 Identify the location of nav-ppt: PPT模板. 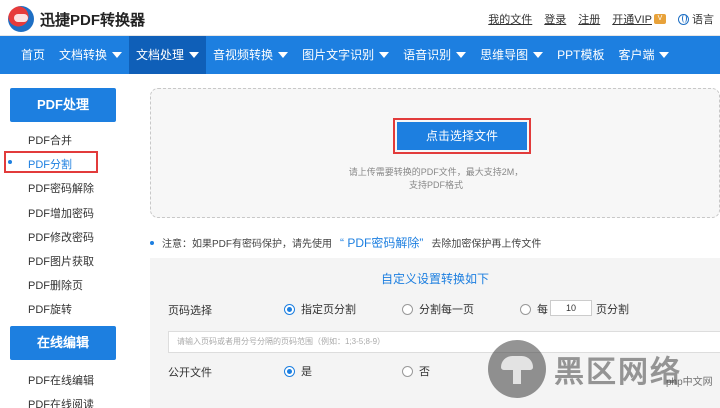
(580, 55).